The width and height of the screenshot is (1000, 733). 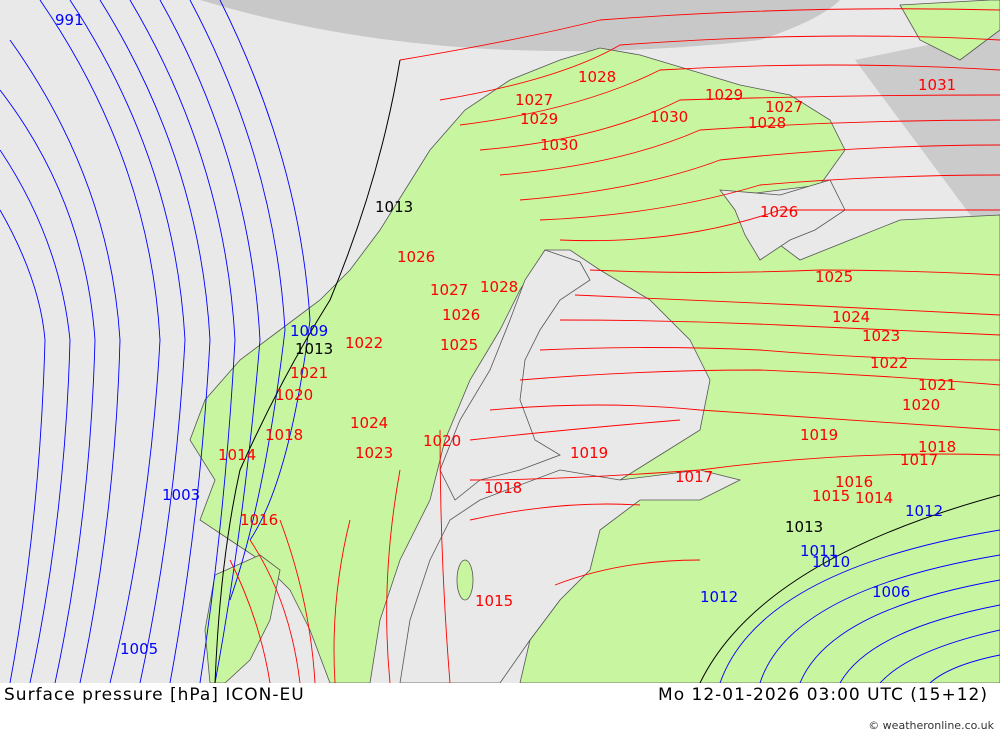 I want to click on isobar-label: 1010, so click(x=831, y=562).